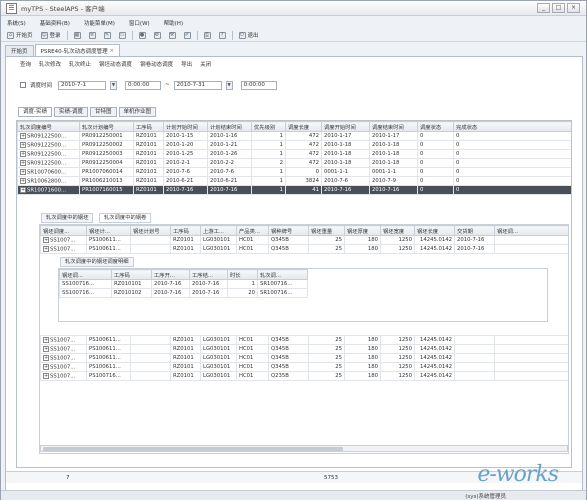  Describe the element at coordinates (249, 35) in the screenshot. I see `logout-button: ⏻ 退出` at that location.